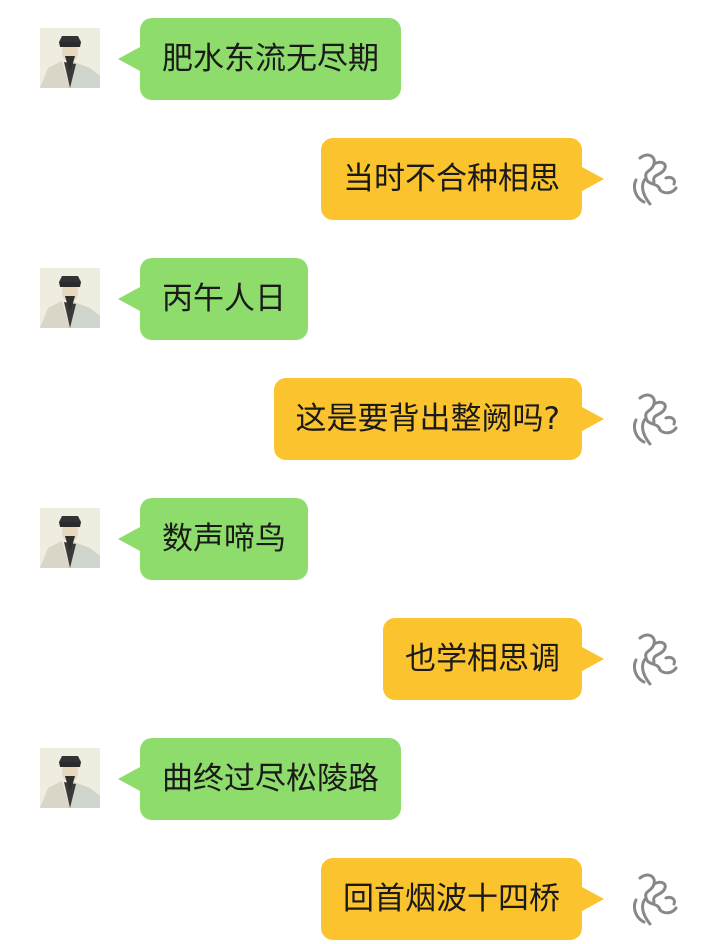  I want to click on message-row: 当时不合种相思, so click(360, 180).